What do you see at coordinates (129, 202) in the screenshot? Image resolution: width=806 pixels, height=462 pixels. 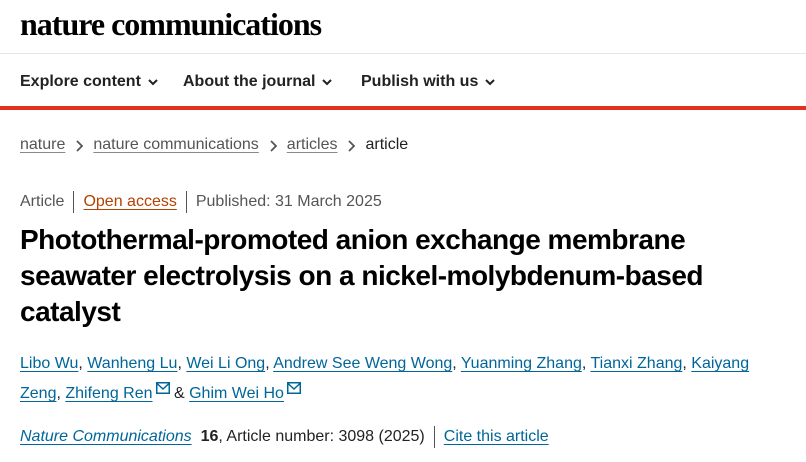 I see `open-access-link: Open access` at bounding box center [129, 202].